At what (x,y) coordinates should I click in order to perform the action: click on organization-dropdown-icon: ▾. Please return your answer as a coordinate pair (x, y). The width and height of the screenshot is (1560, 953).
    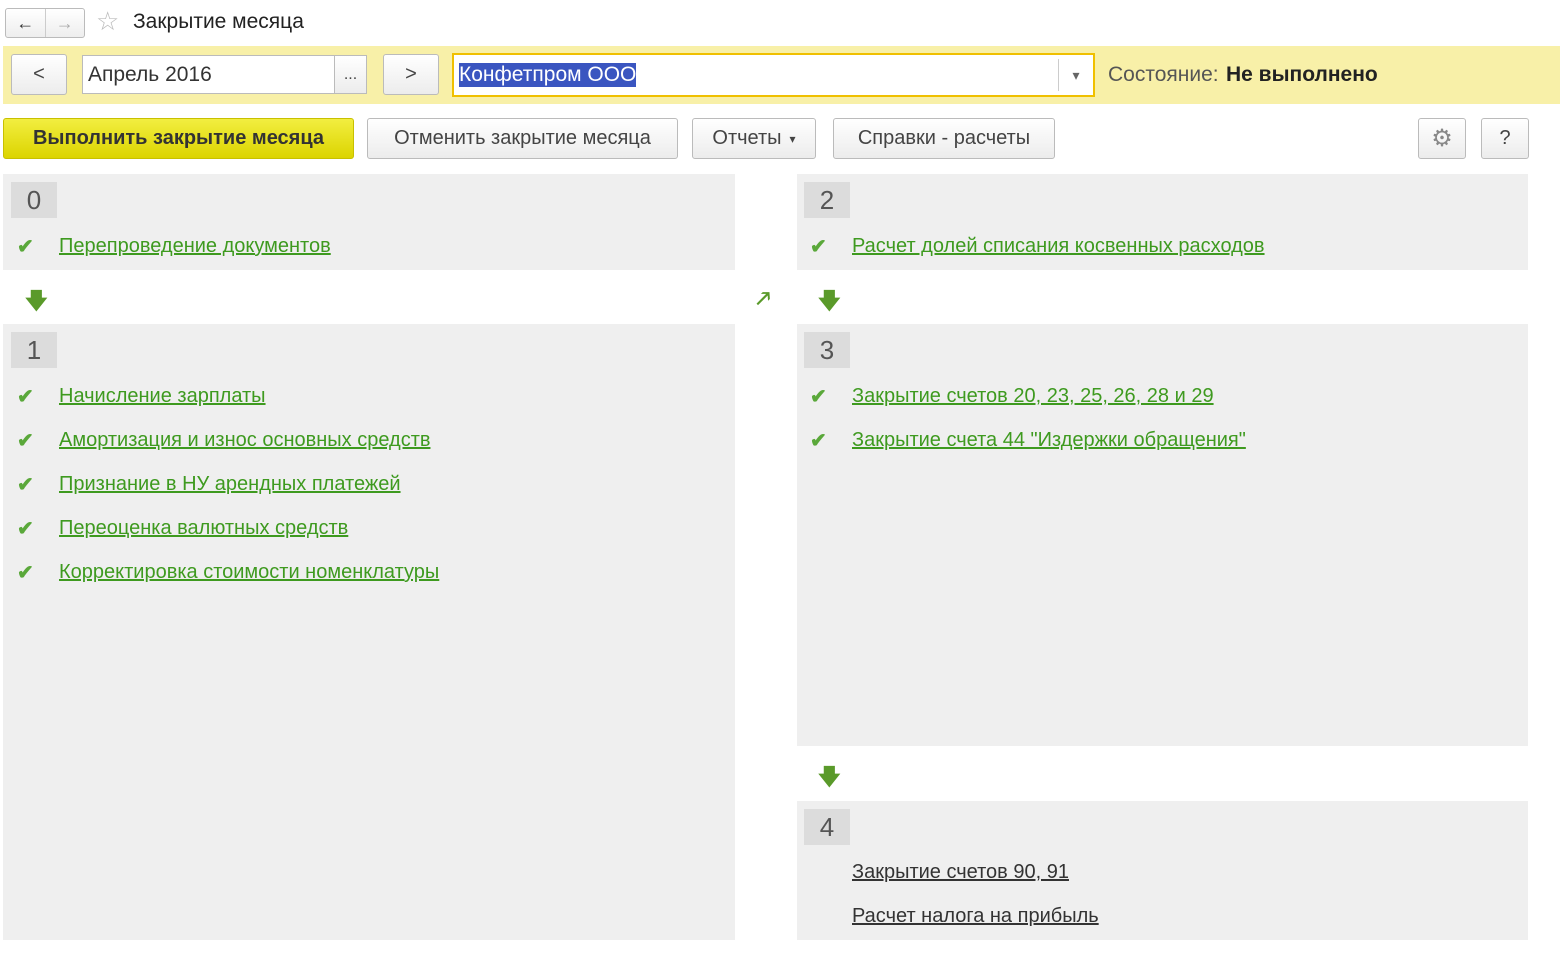
    Looking at the image, I should click on (1075, 75).